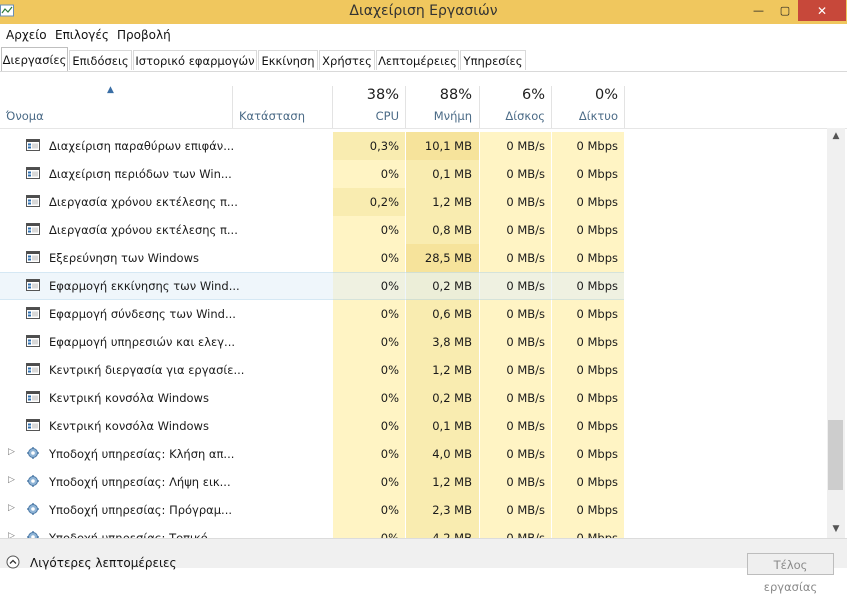 The image size is (847, 598). What do you see at coordinates (100, 60) in the screenshot?
I see `tab-performance: Επιδόσεις` at bounding box center [100, 60].